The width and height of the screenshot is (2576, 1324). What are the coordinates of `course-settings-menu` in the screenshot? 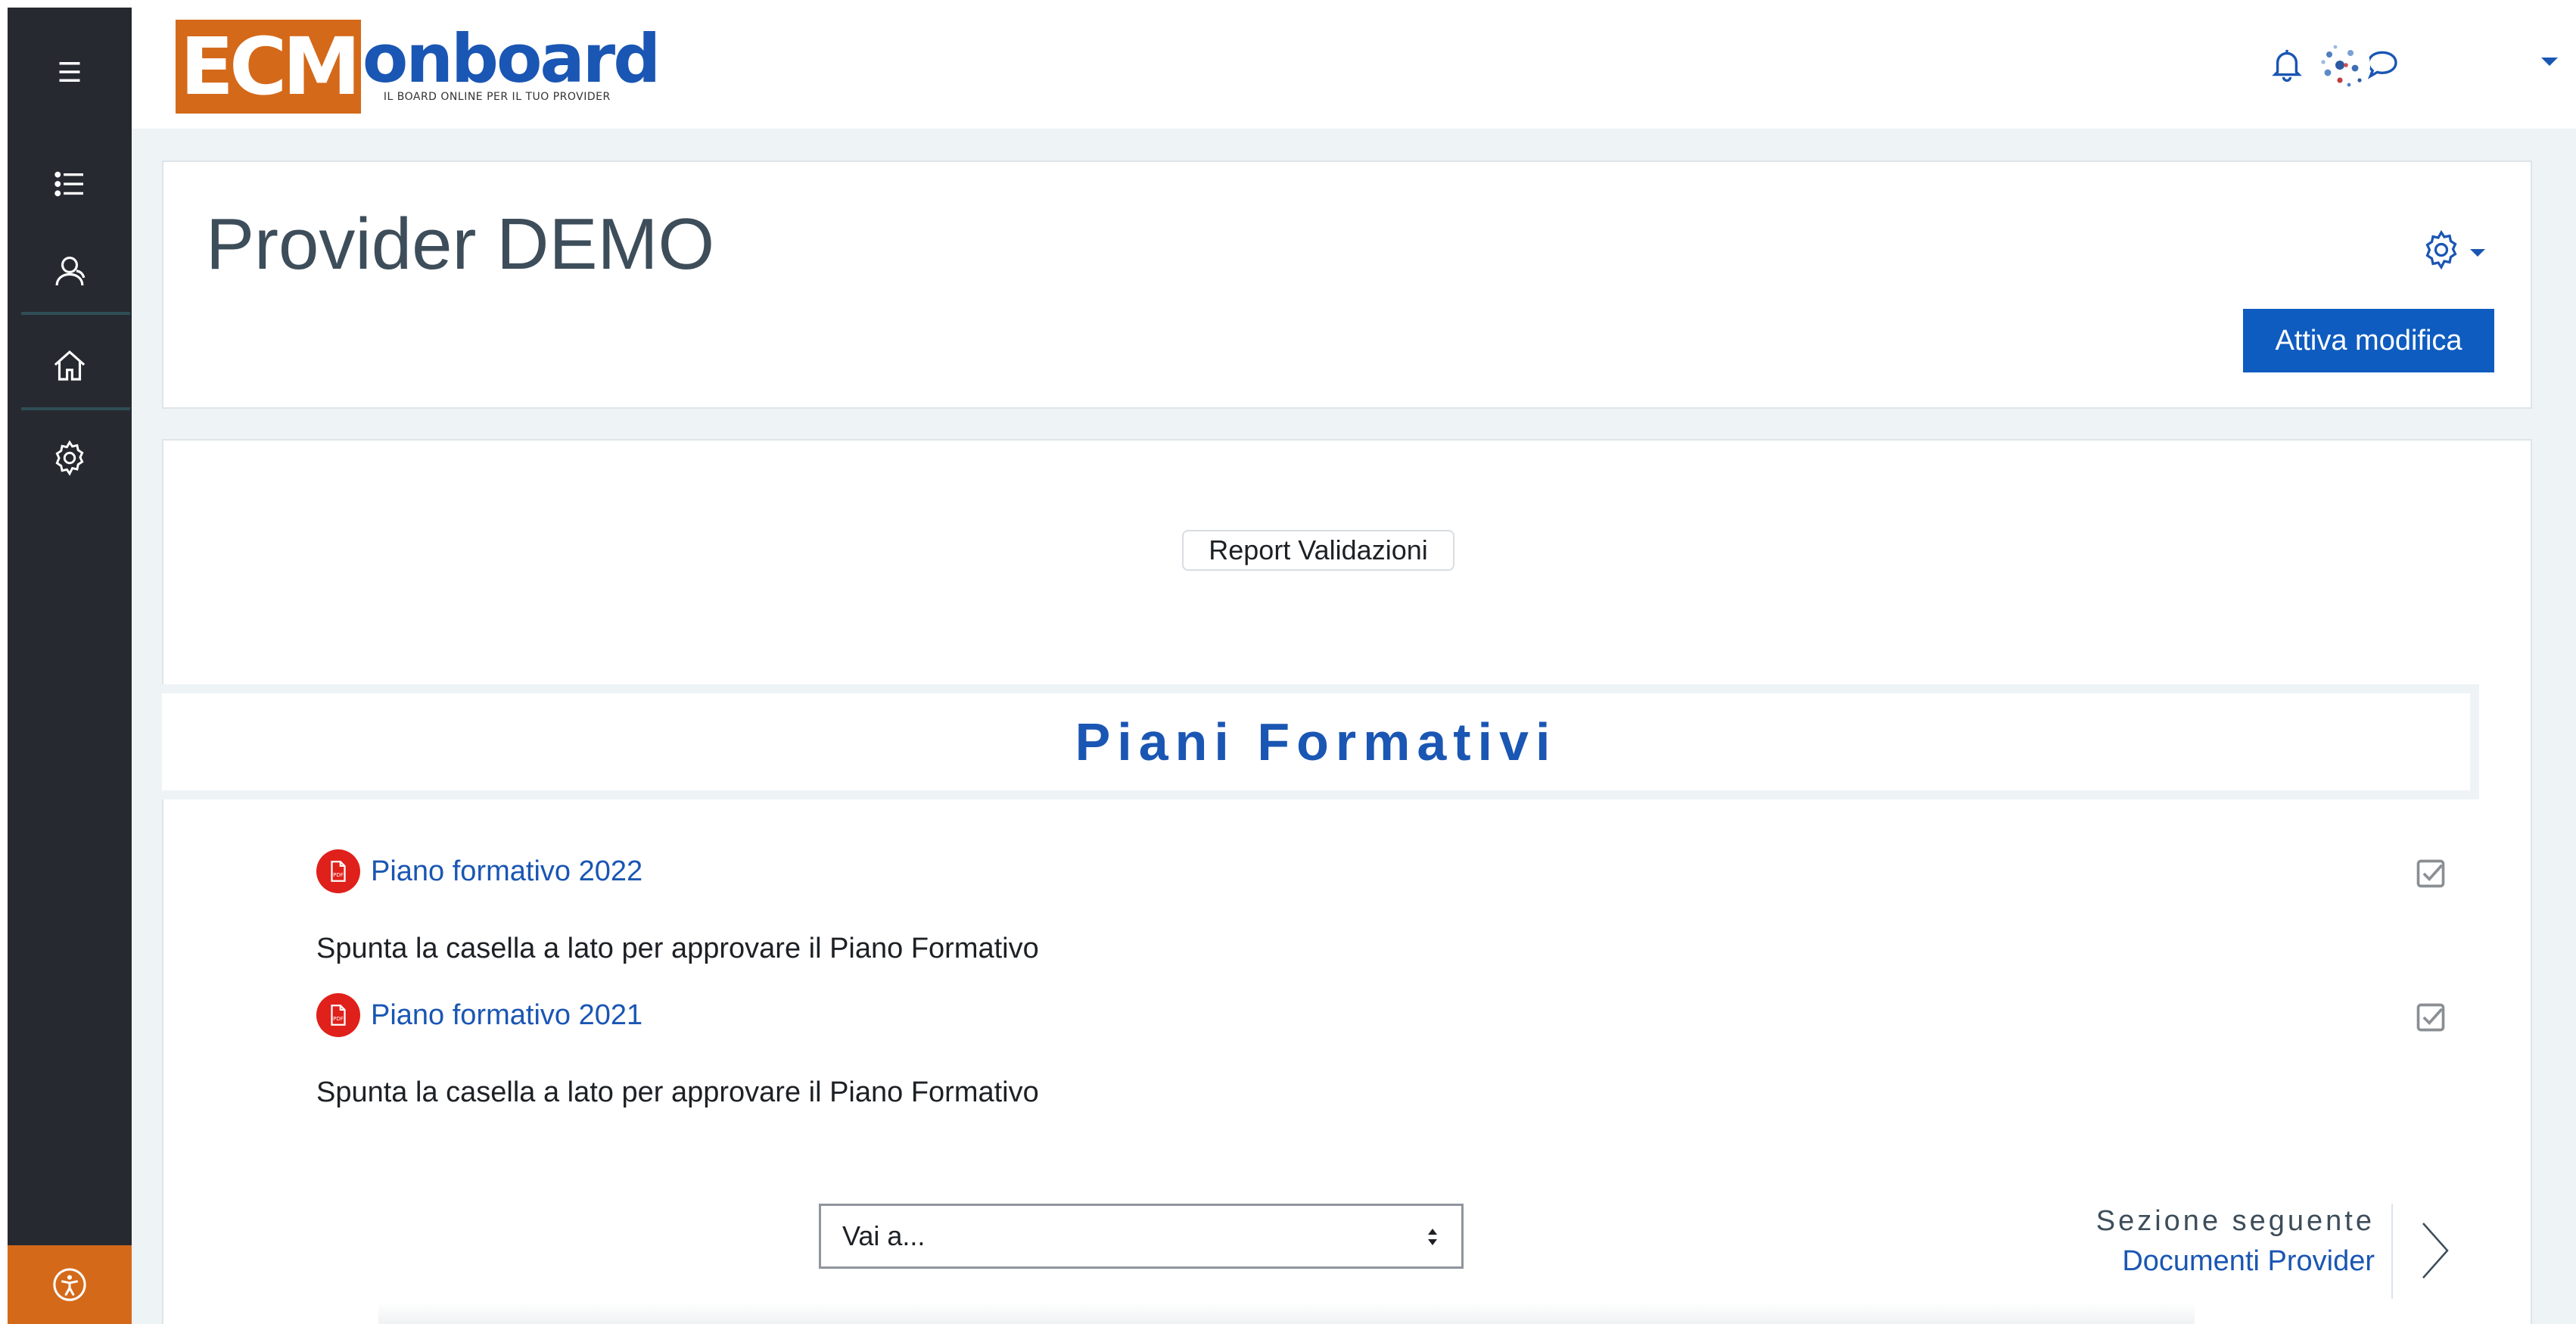 It's located at (2452, 250).